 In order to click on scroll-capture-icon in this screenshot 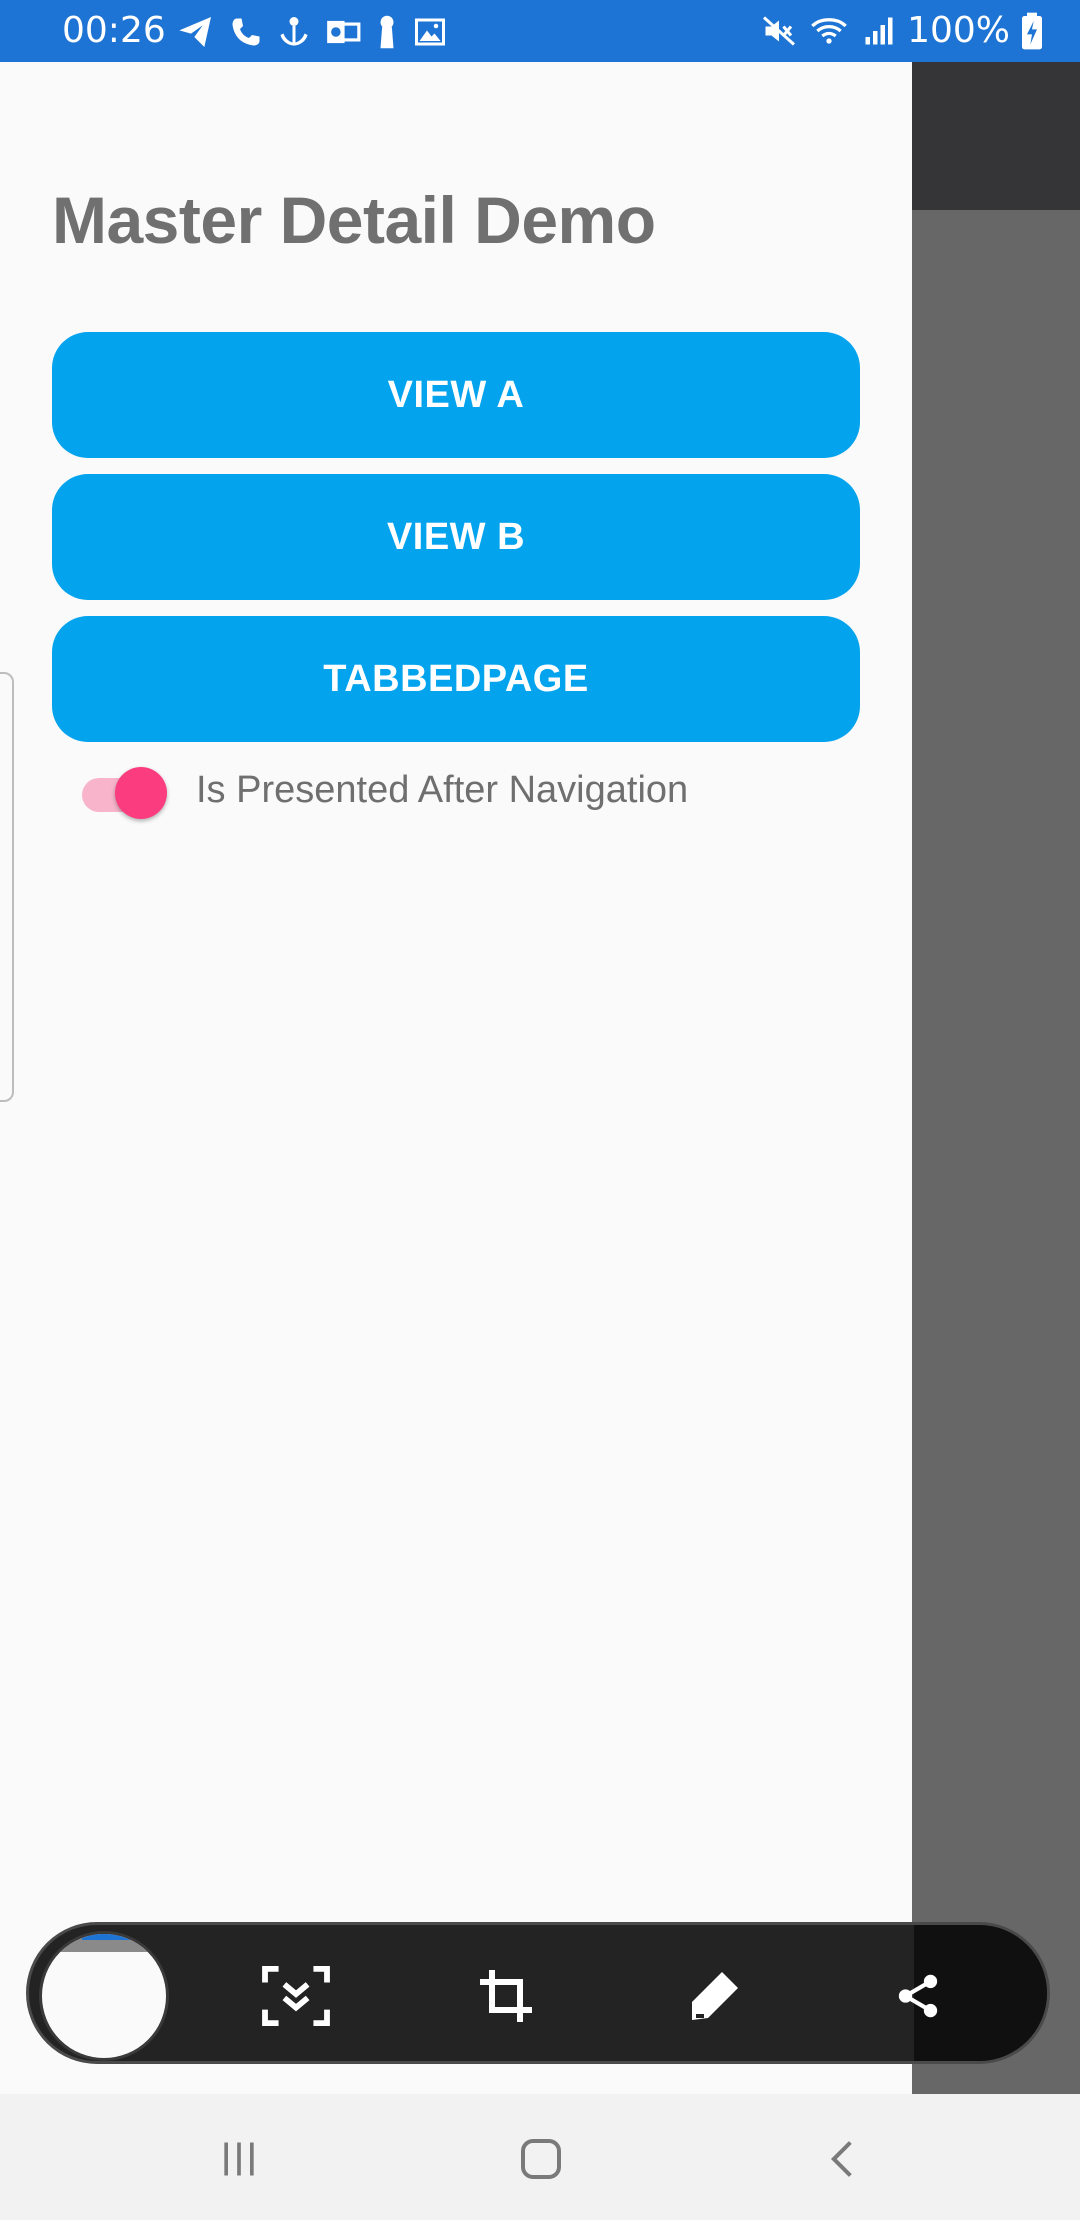, I will do `click(296, 1996)`.